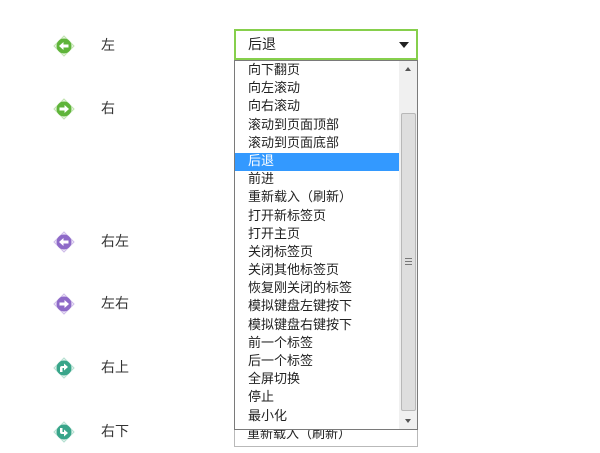 This screenshot has width=600, height=453. Describe the element at coordinates (115, 242) in the screenshot. I see `gesture-label: 右左` at that location.